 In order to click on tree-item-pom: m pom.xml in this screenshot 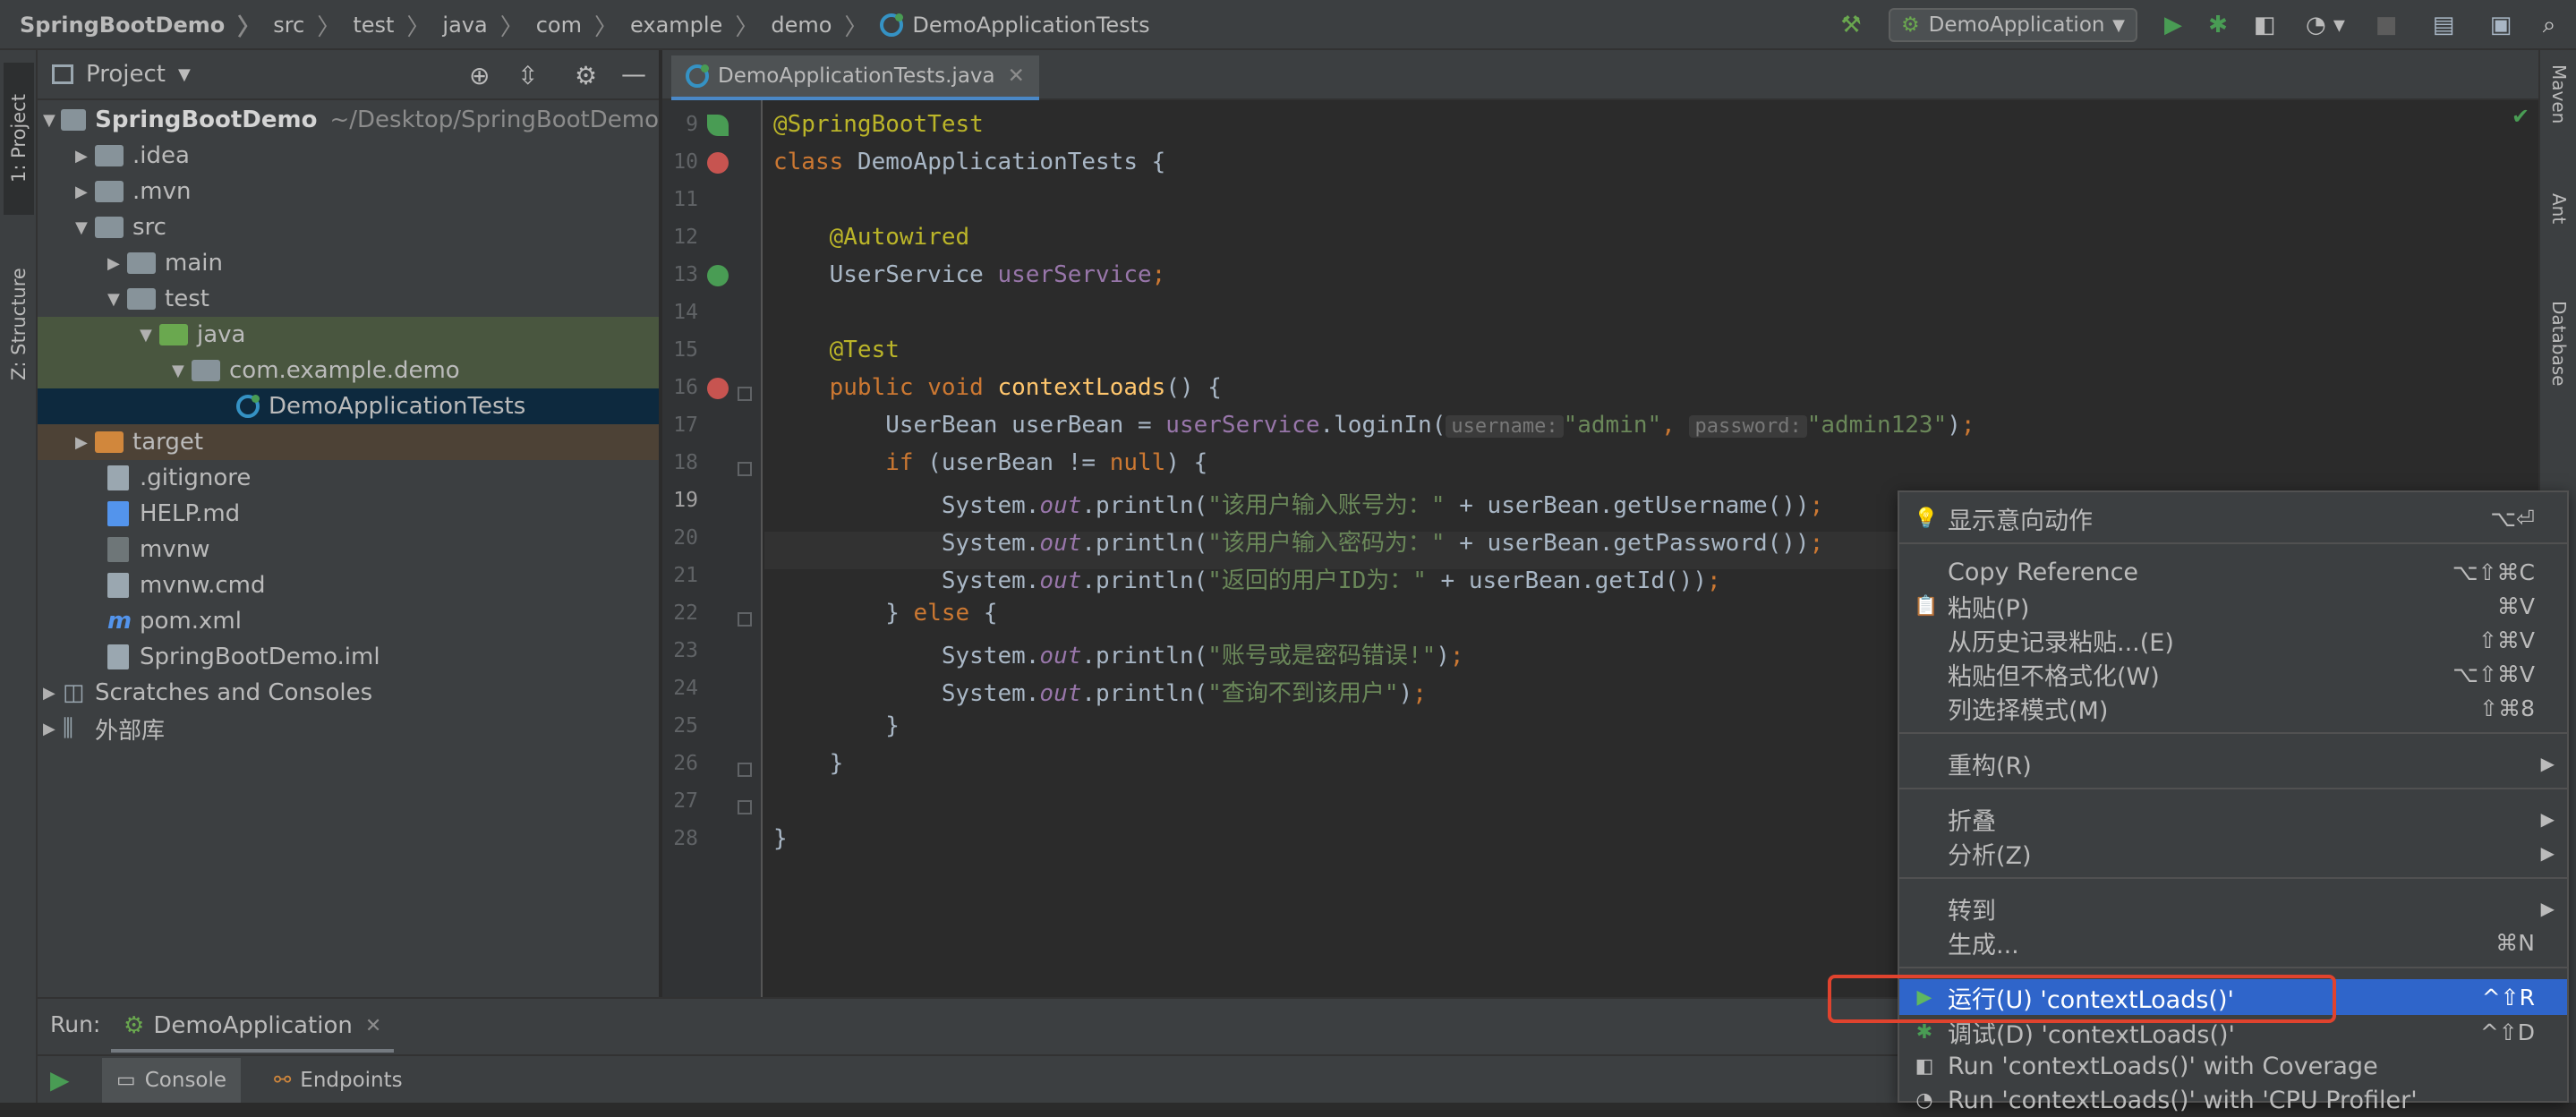, I will do `click(348, 621)`.